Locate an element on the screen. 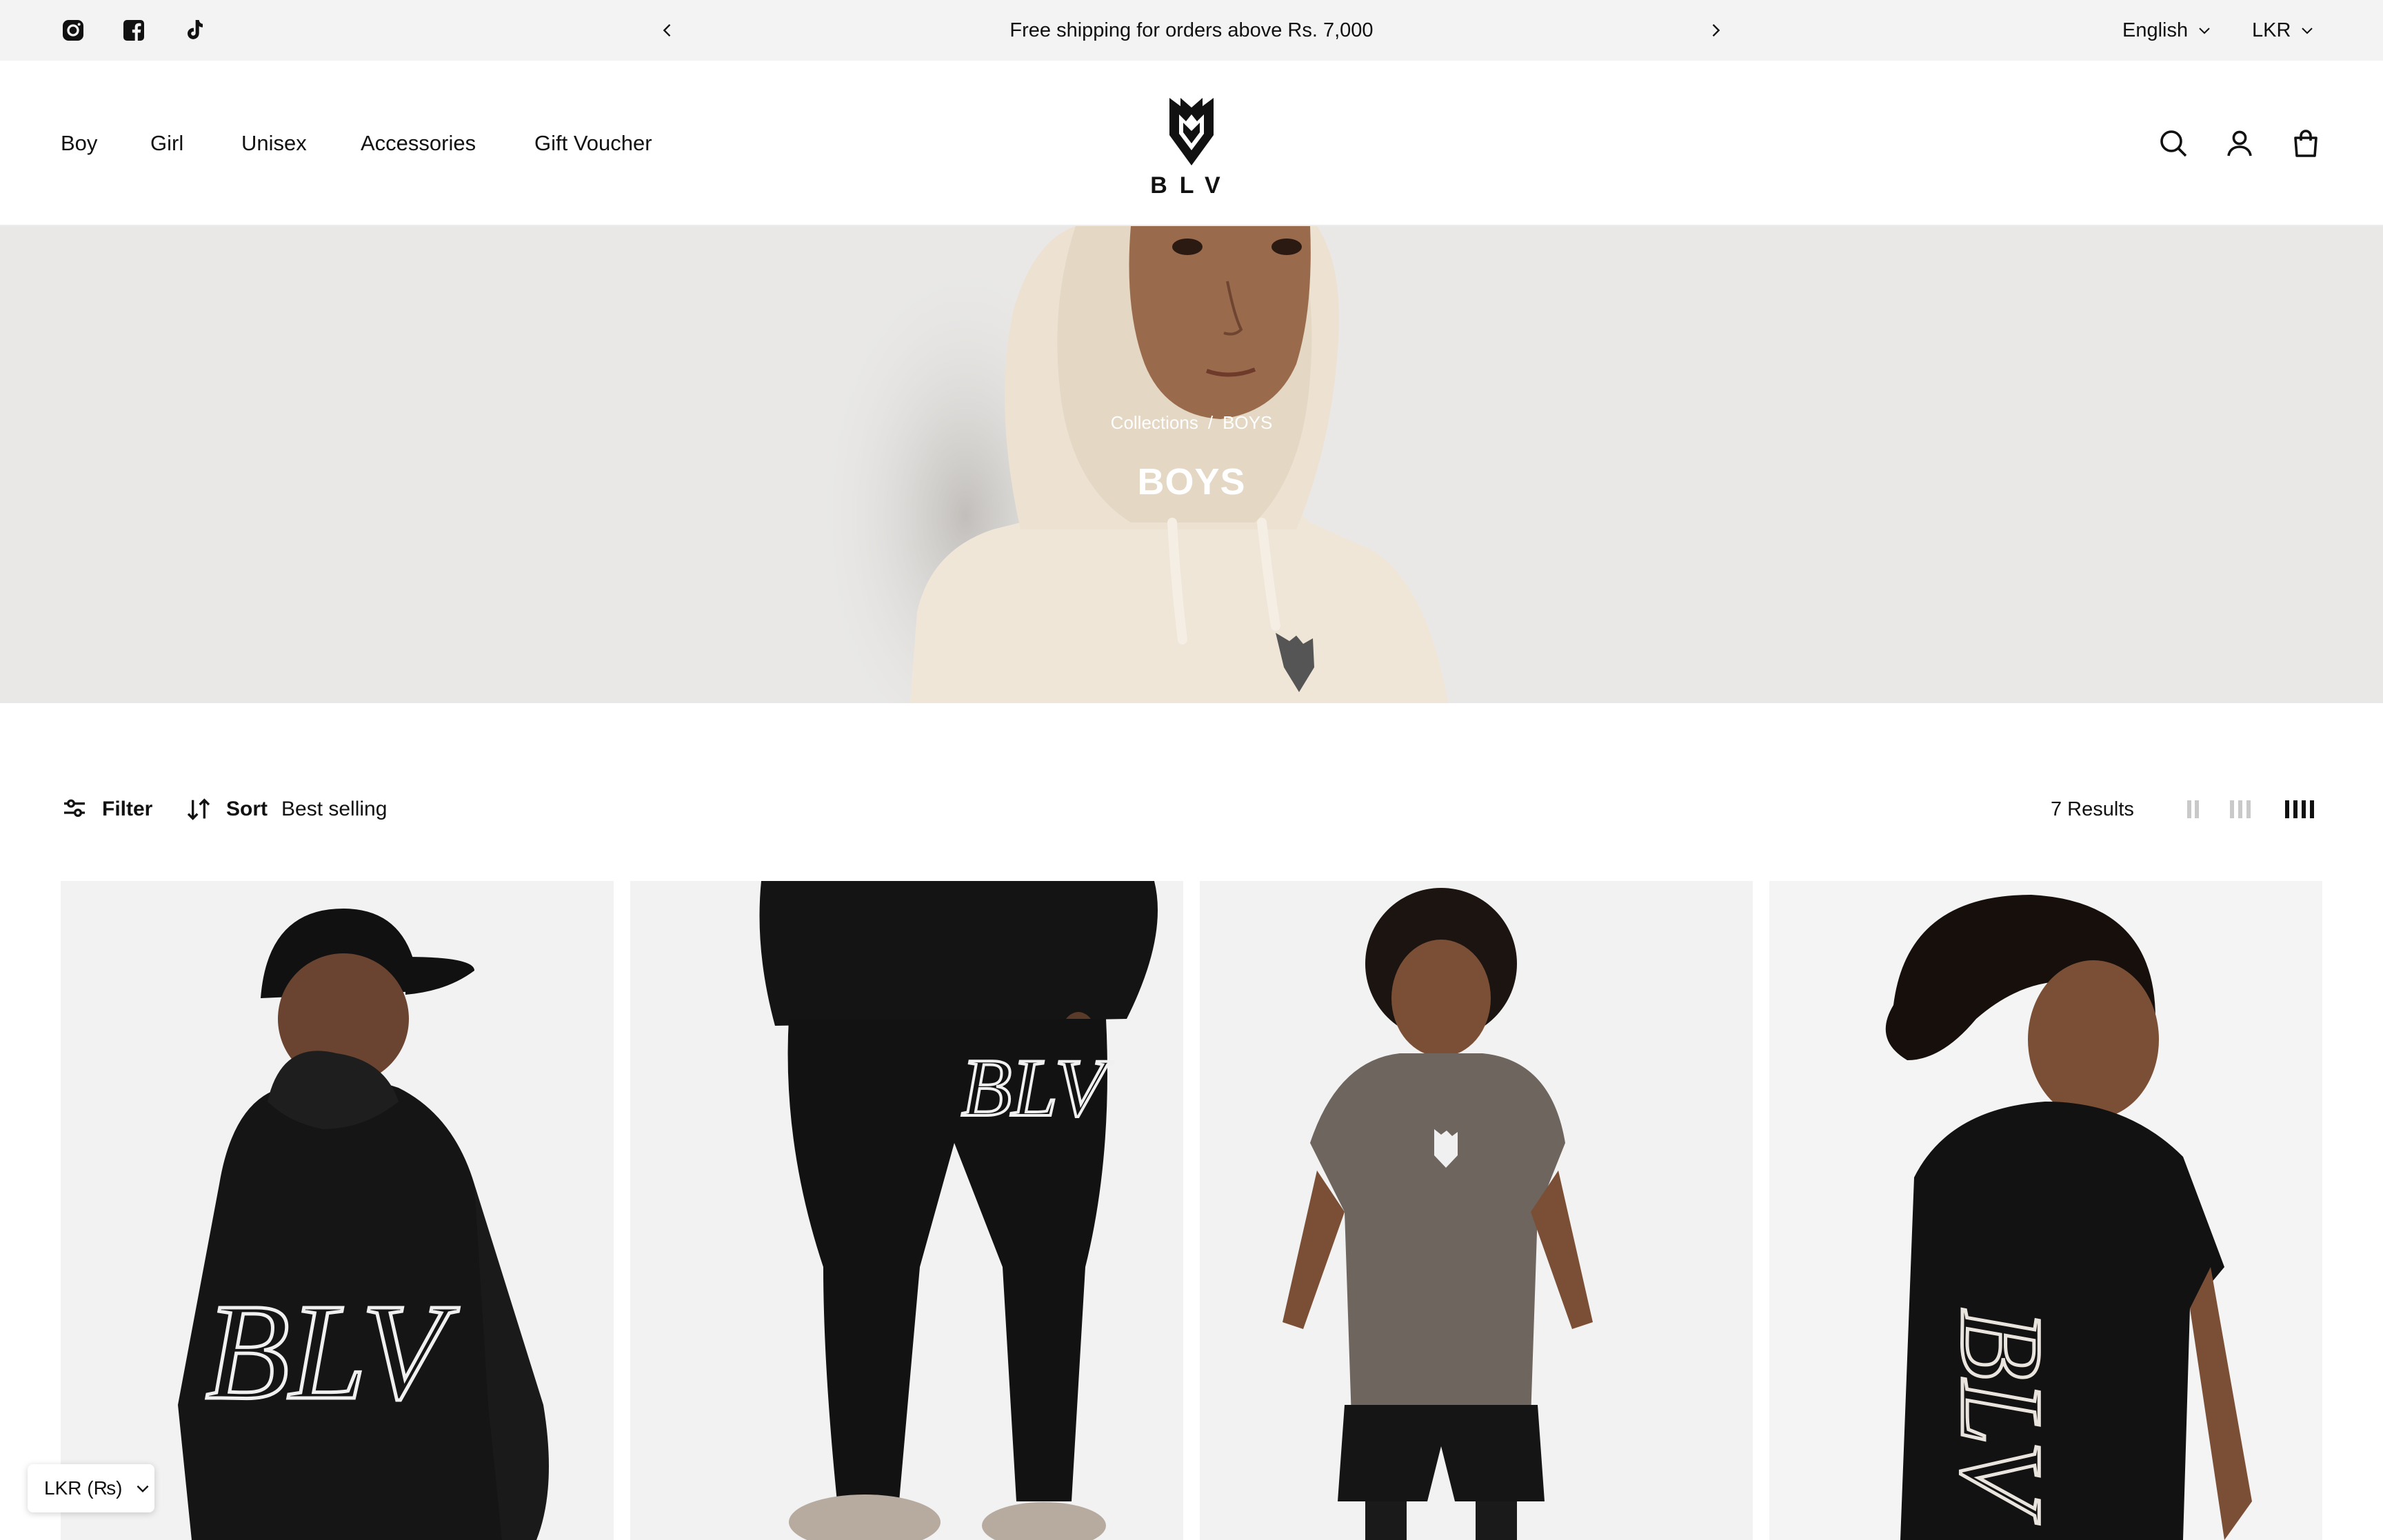 This screenshot has width=2383, height=1540. sort-button: Sort Best selling is located at coordinates (286, 809).